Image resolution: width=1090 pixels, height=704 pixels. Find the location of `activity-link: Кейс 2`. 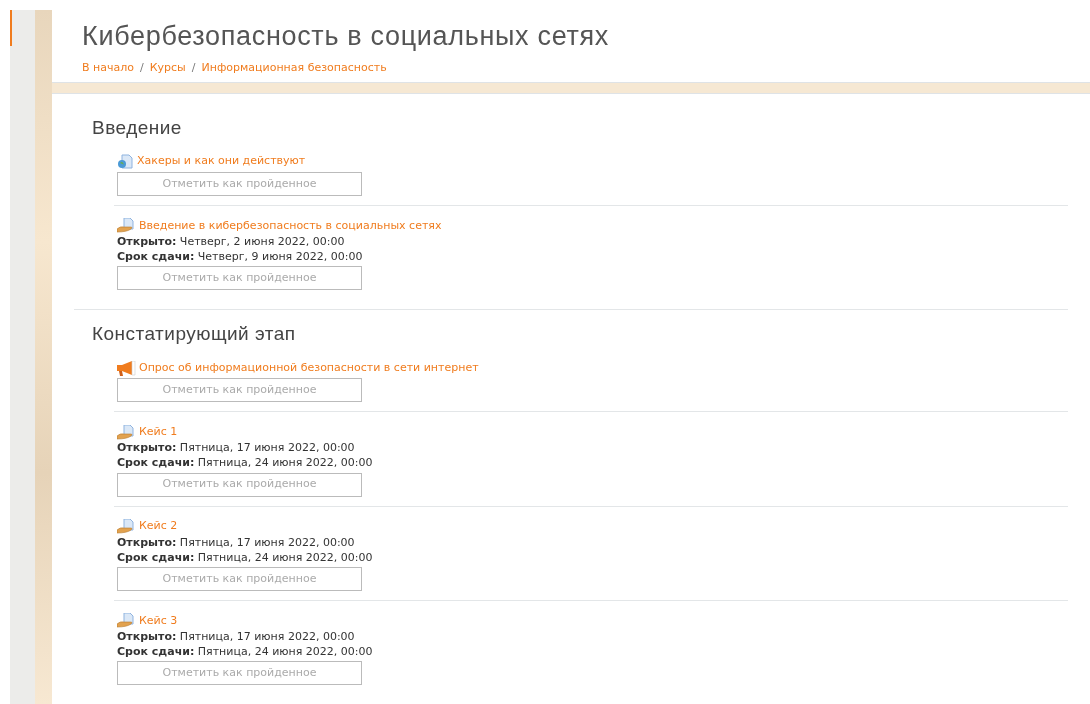

activity-link: Кейс 2 is located at coordinates (158, 526).